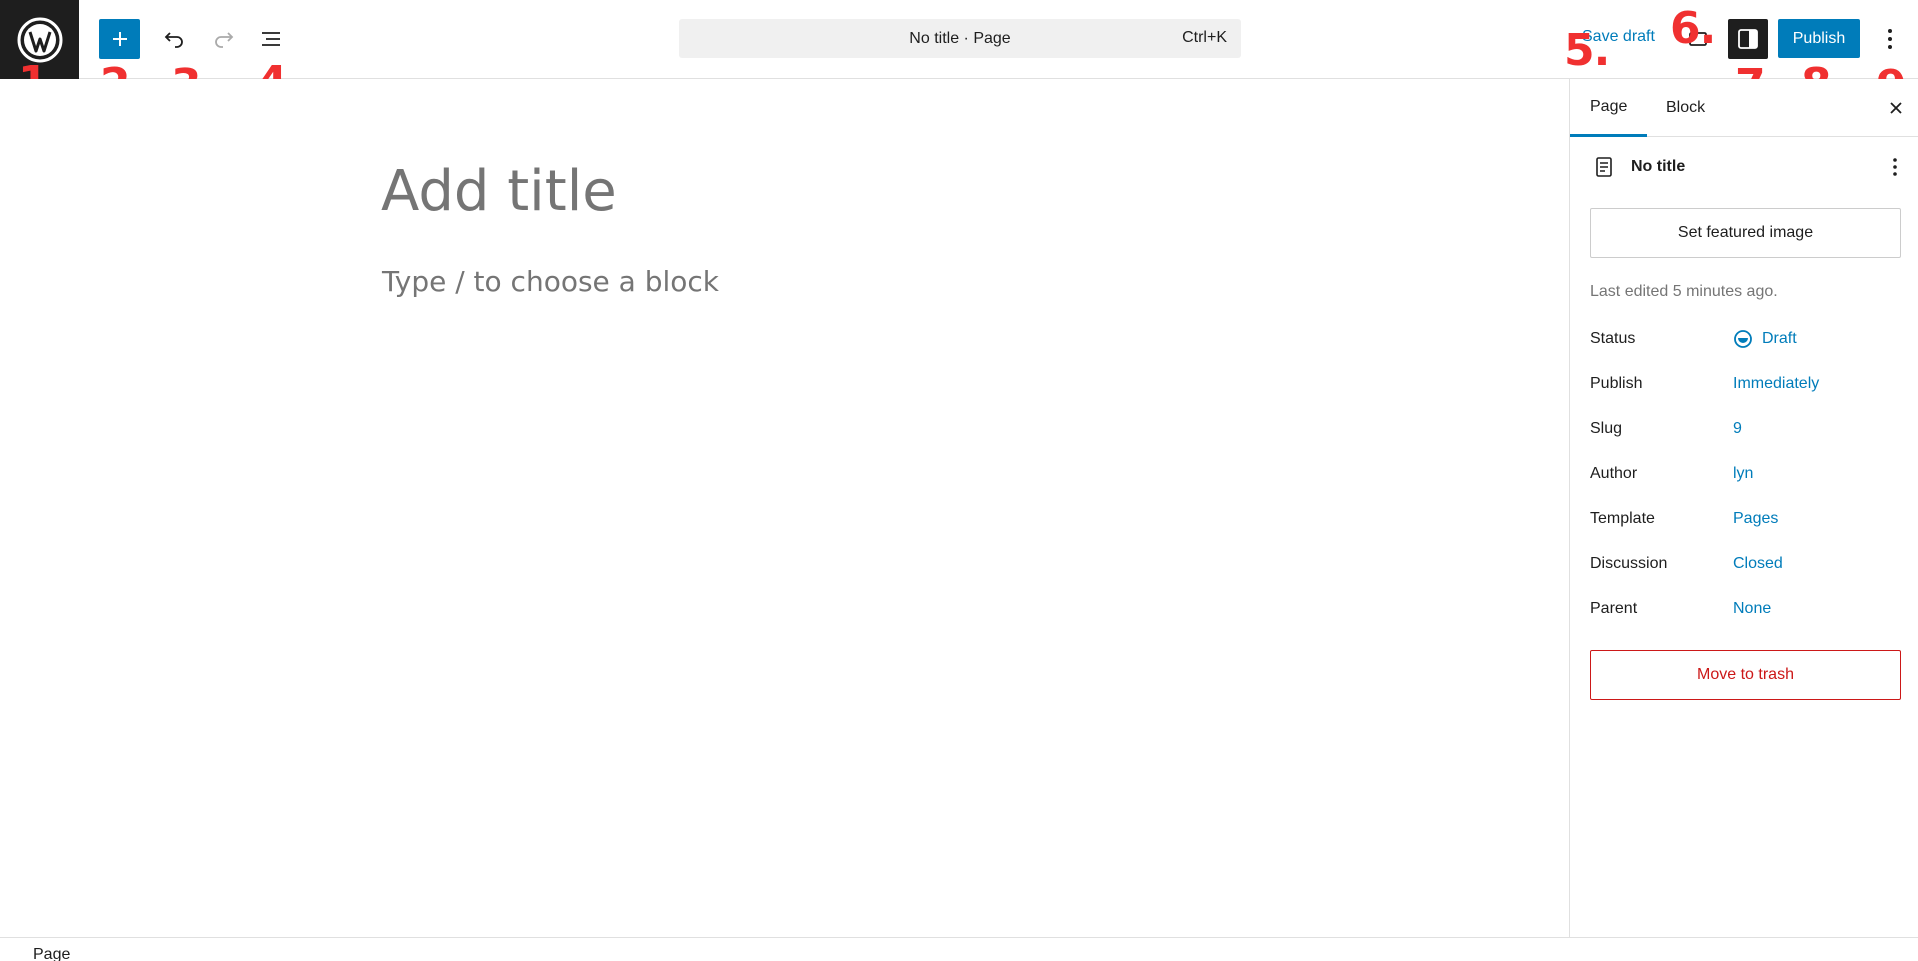  Describe the element at coordinates (1629, 563) in the screenshot. I see `meta-label: Discussion` at that location.